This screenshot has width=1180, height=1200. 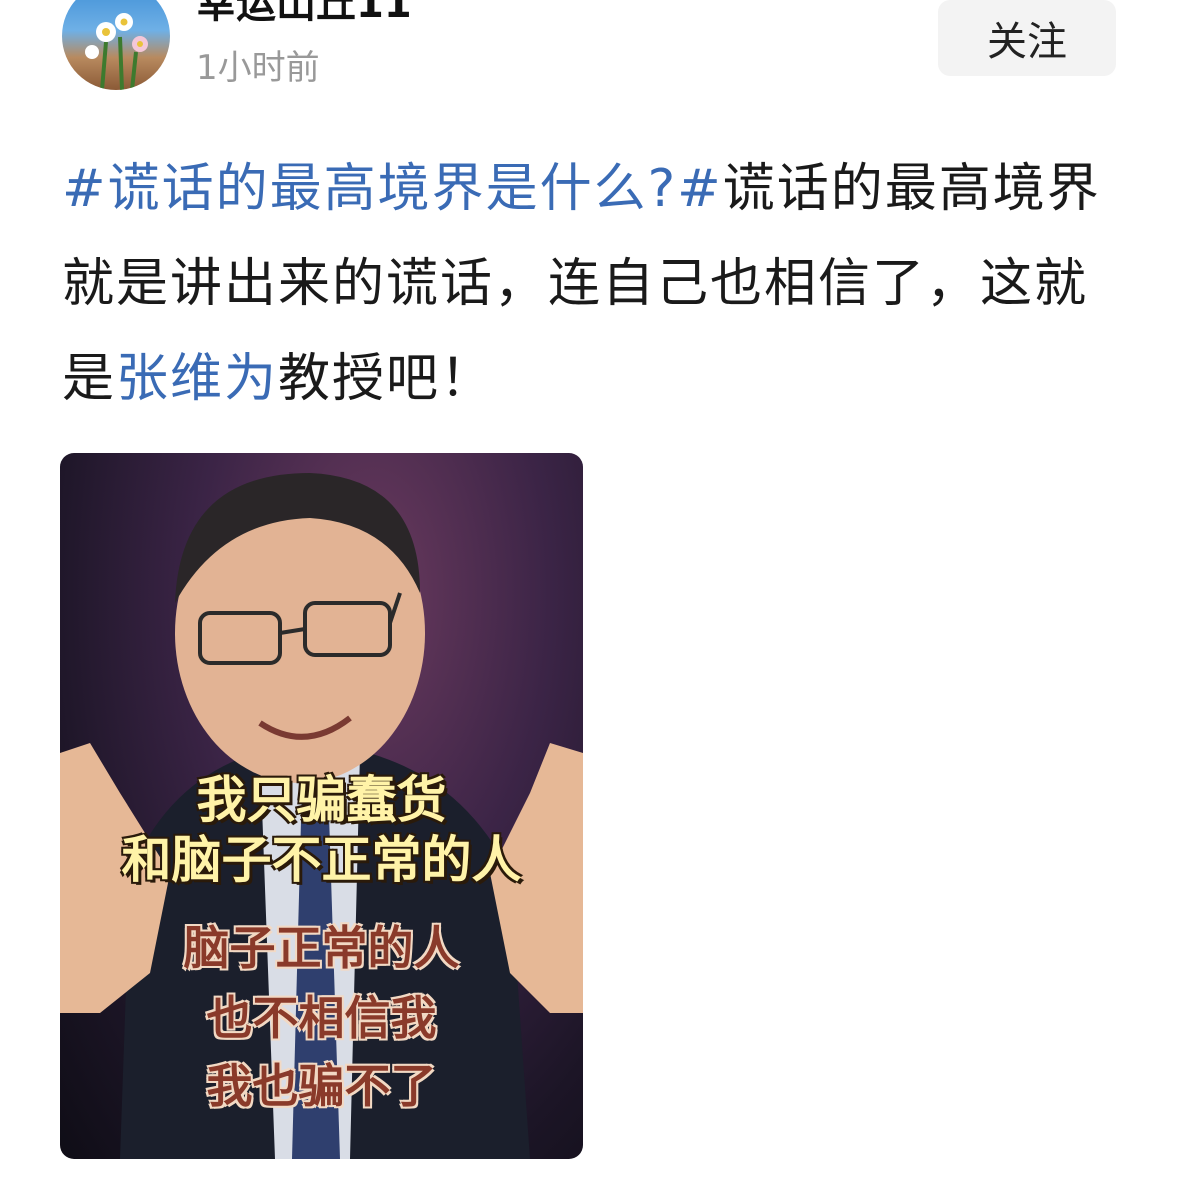 I want to click on post-timestamp: 1小时前, so click(x=258, y=68).